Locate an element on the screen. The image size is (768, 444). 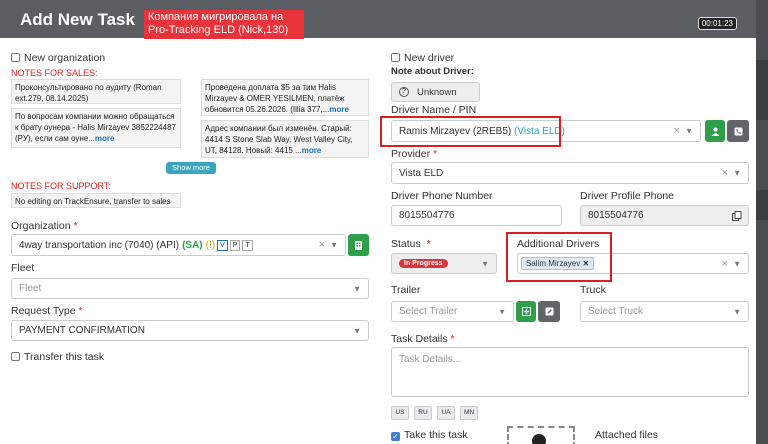
edit-trailer-button is located at coordinates (549, 311).